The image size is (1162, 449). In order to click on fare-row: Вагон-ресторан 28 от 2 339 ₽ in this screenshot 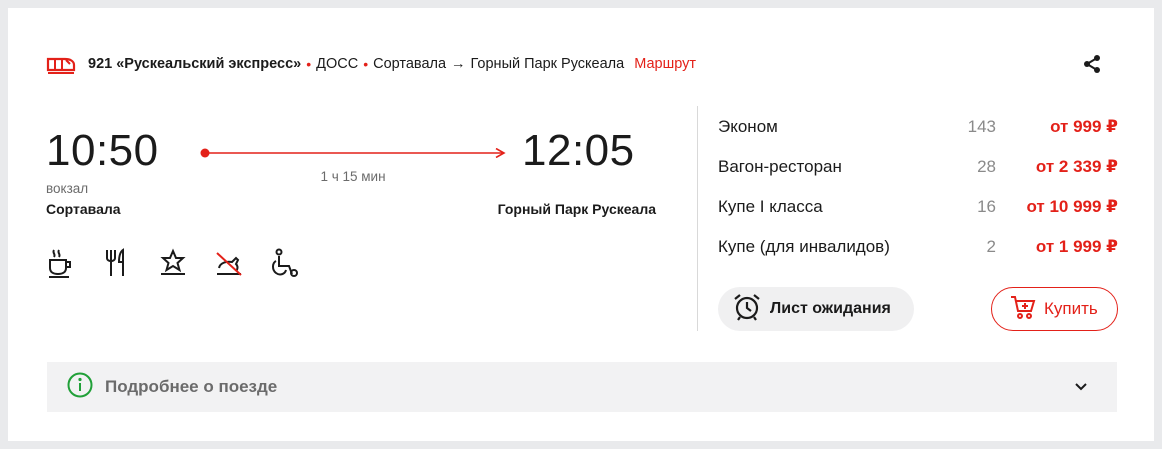, I will do `click(918, 176)`.